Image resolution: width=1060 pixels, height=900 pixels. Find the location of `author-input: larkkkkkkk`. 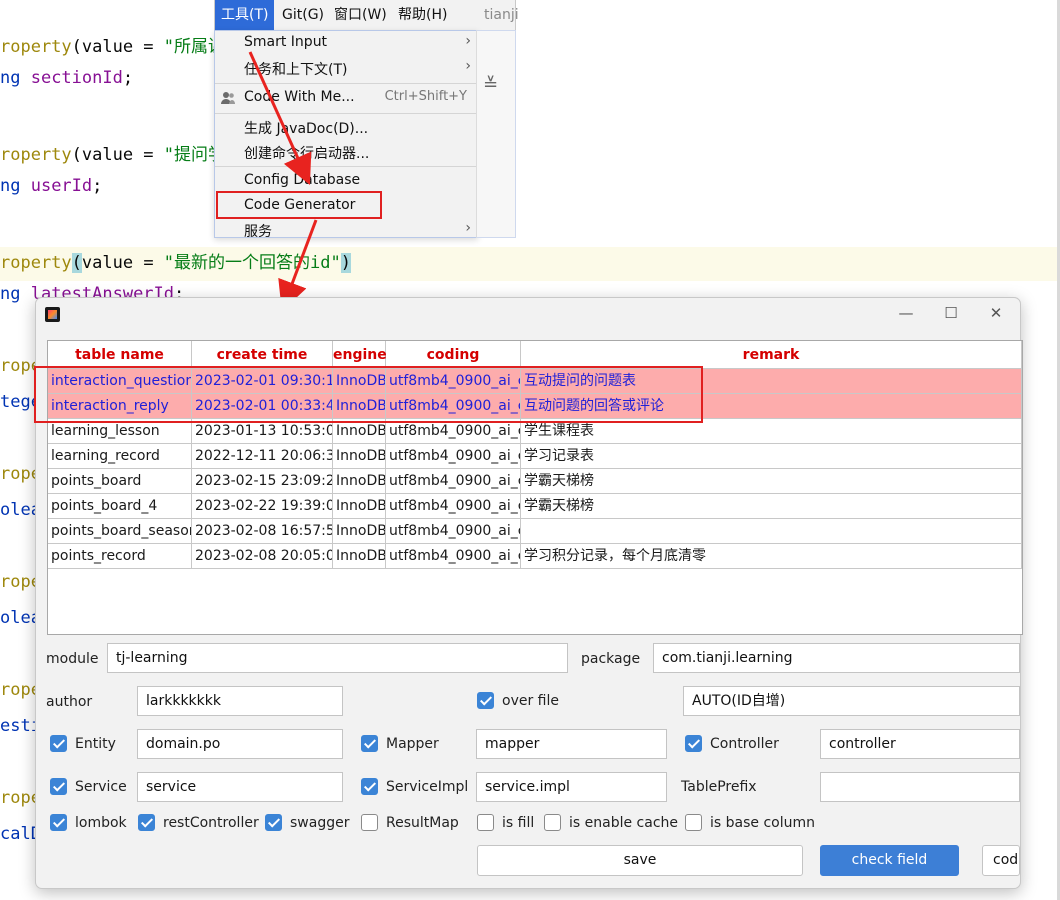

author-input: larkkkkkkk is located at coordinates (240, 701).